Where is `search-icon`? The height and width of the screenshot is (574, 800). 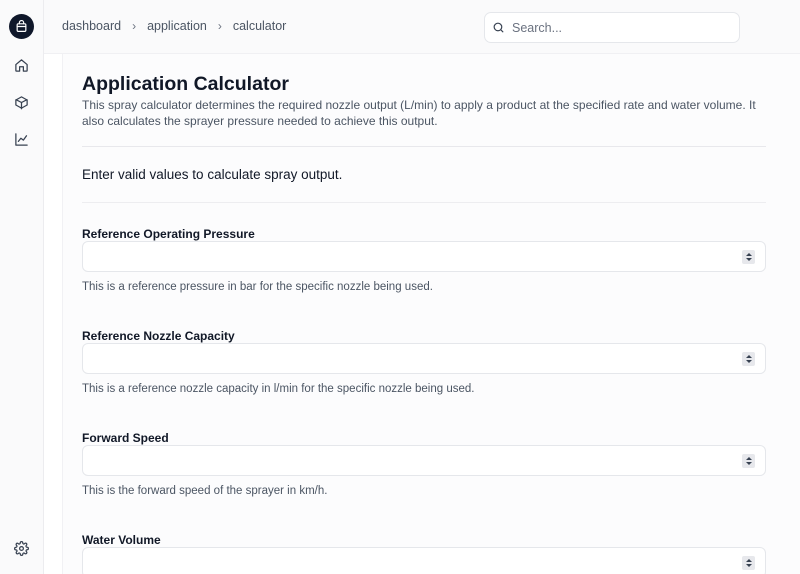 search-icon is located at coordinates (498, 27).